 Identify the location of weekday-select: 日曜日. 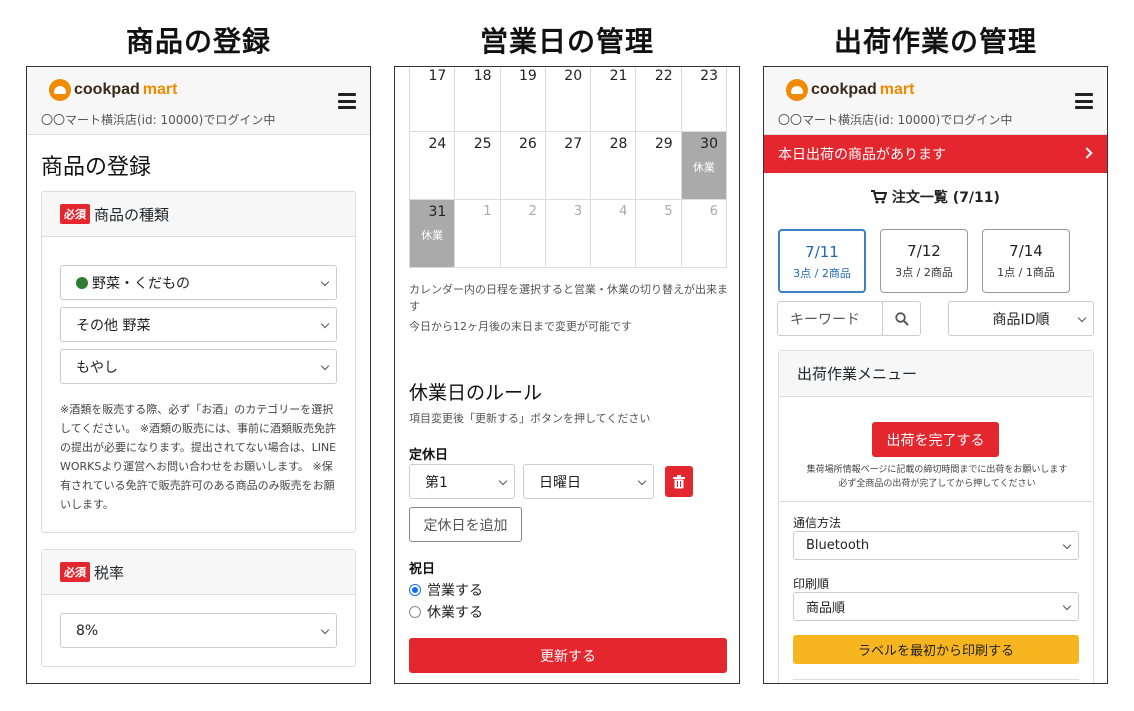
(588, 481).